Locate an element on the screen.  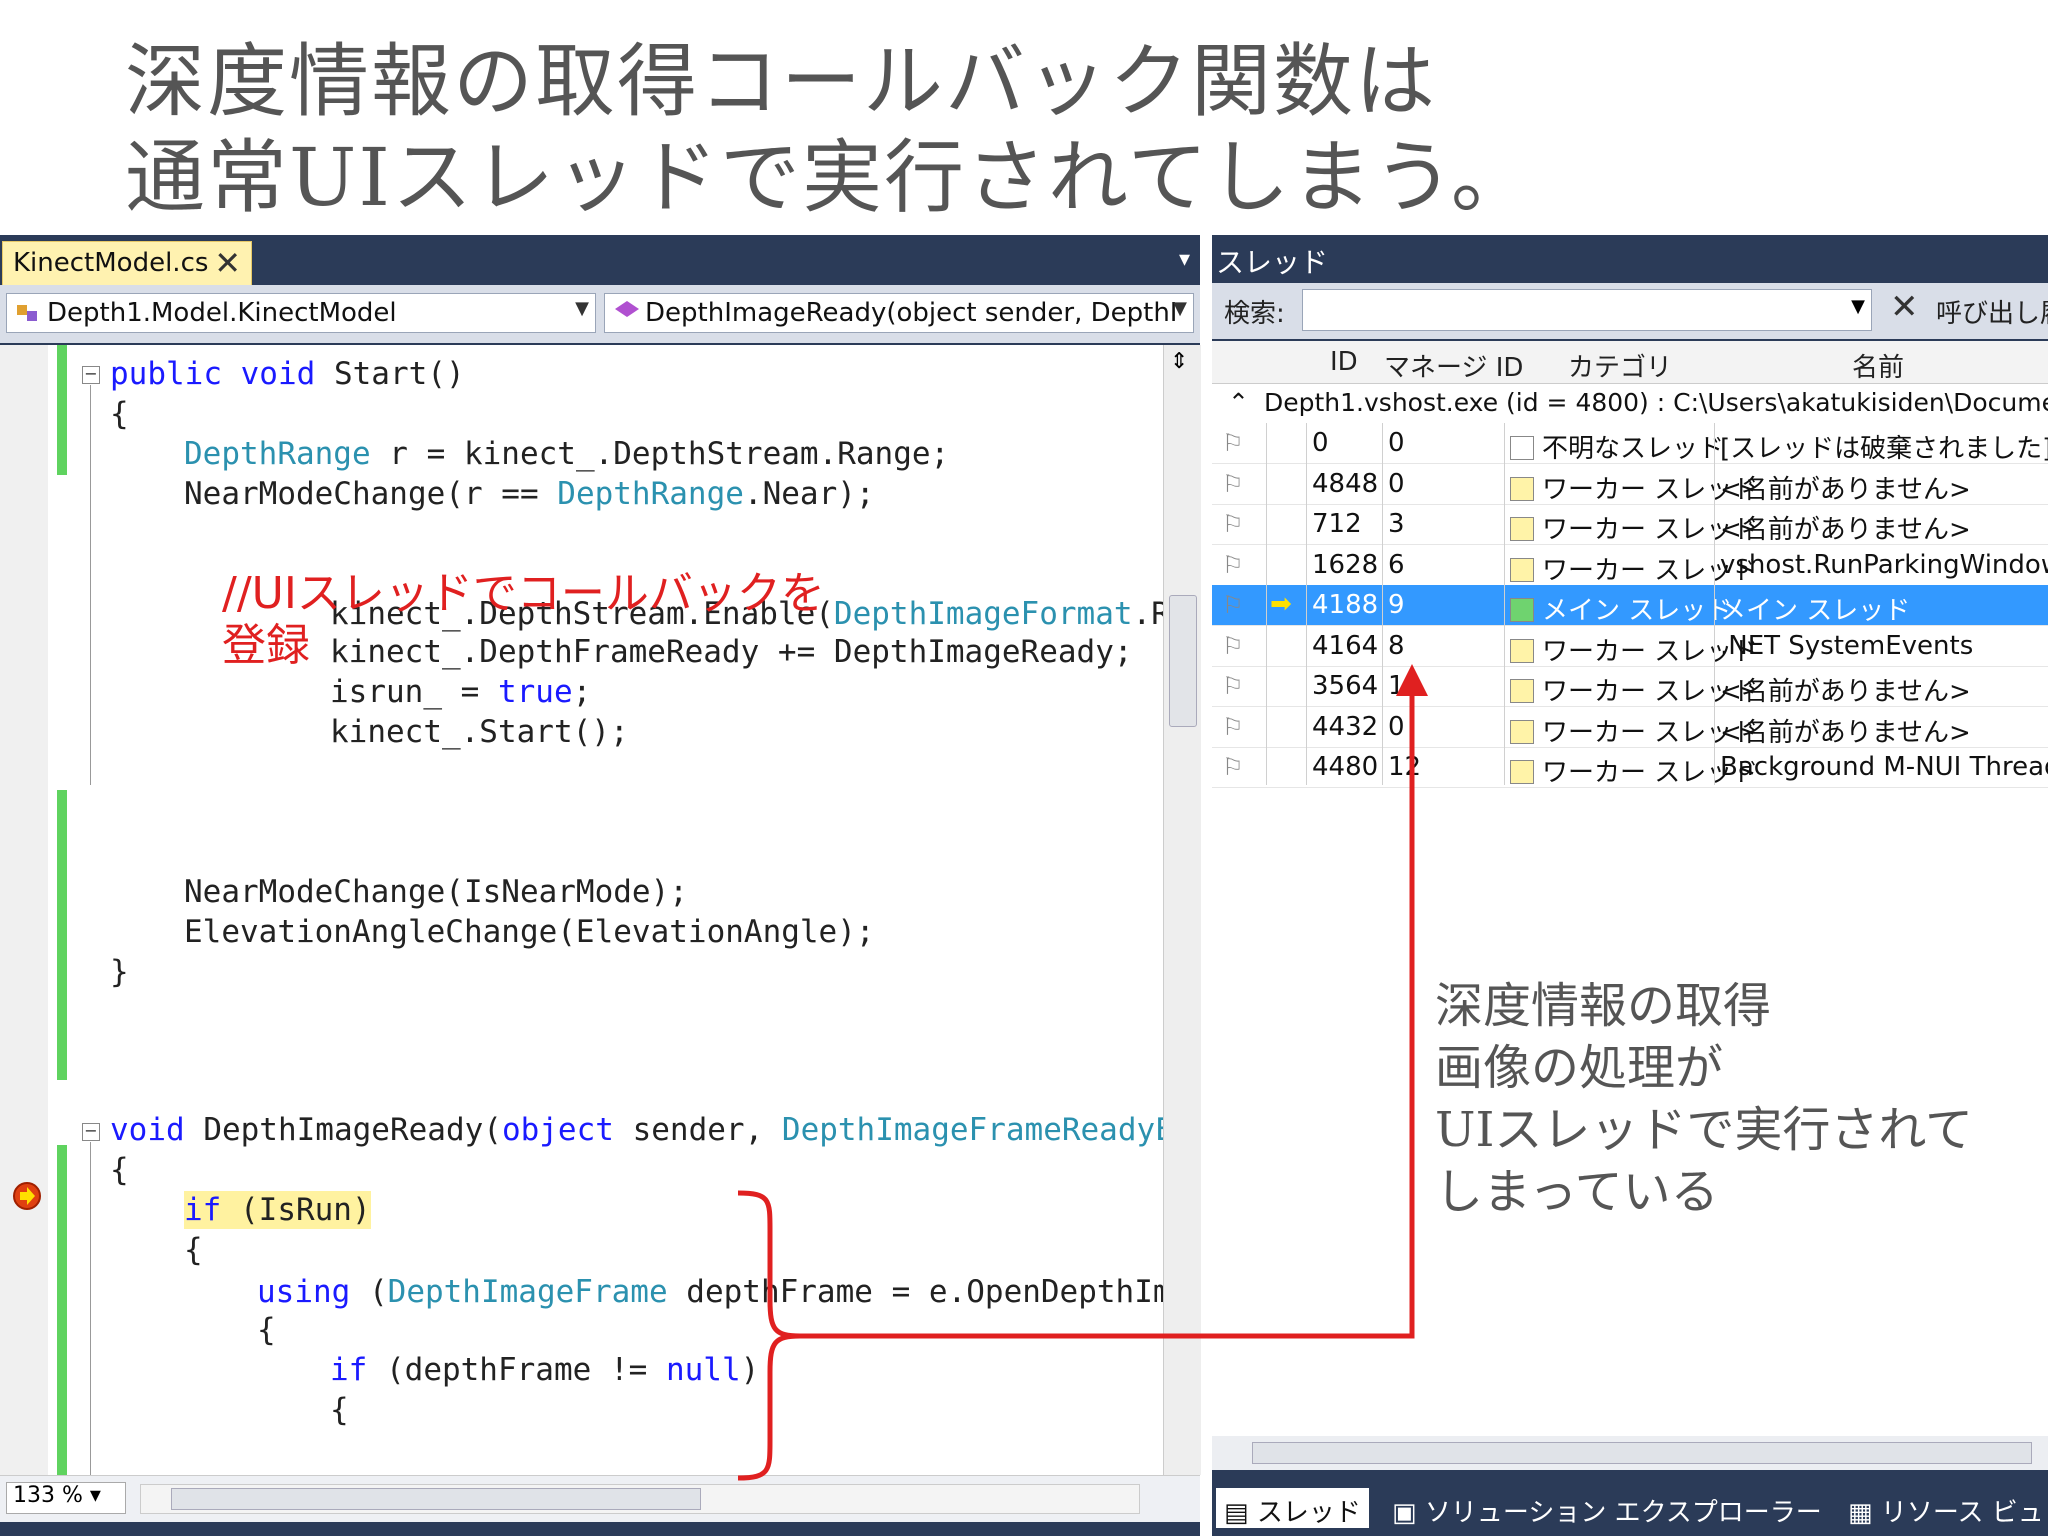
annotation-line1: 深度情報の取得 is located at coordinates (1603, 1006).